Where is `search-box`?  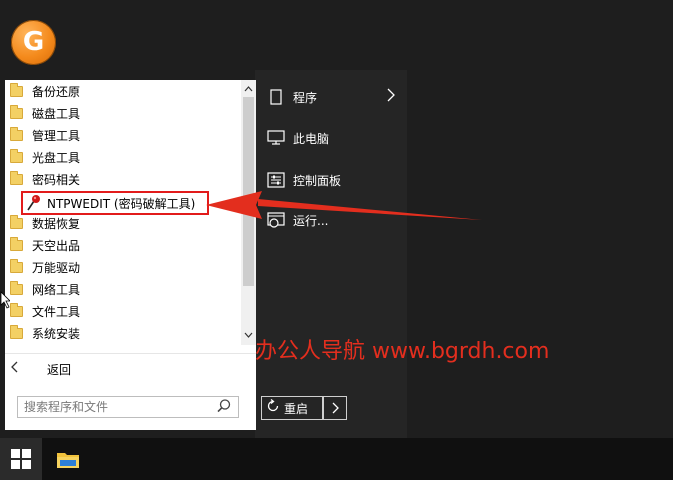
search-box is located at coordinates (128, 407).